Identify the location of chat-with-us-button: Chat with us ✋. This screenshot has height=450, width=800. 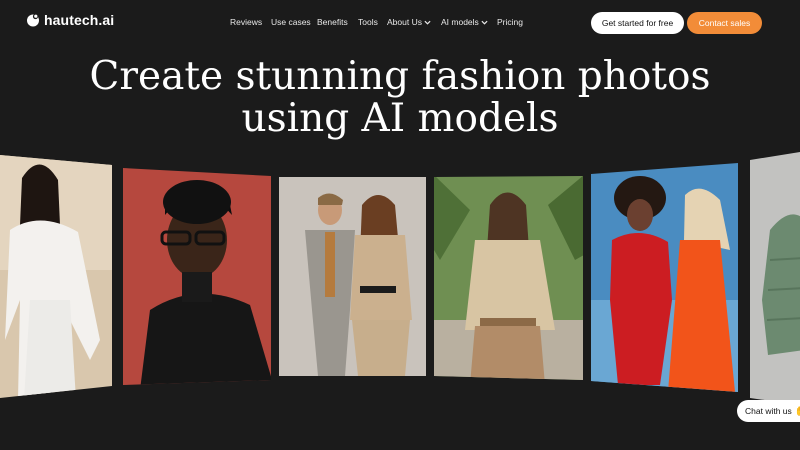
(768, 411).